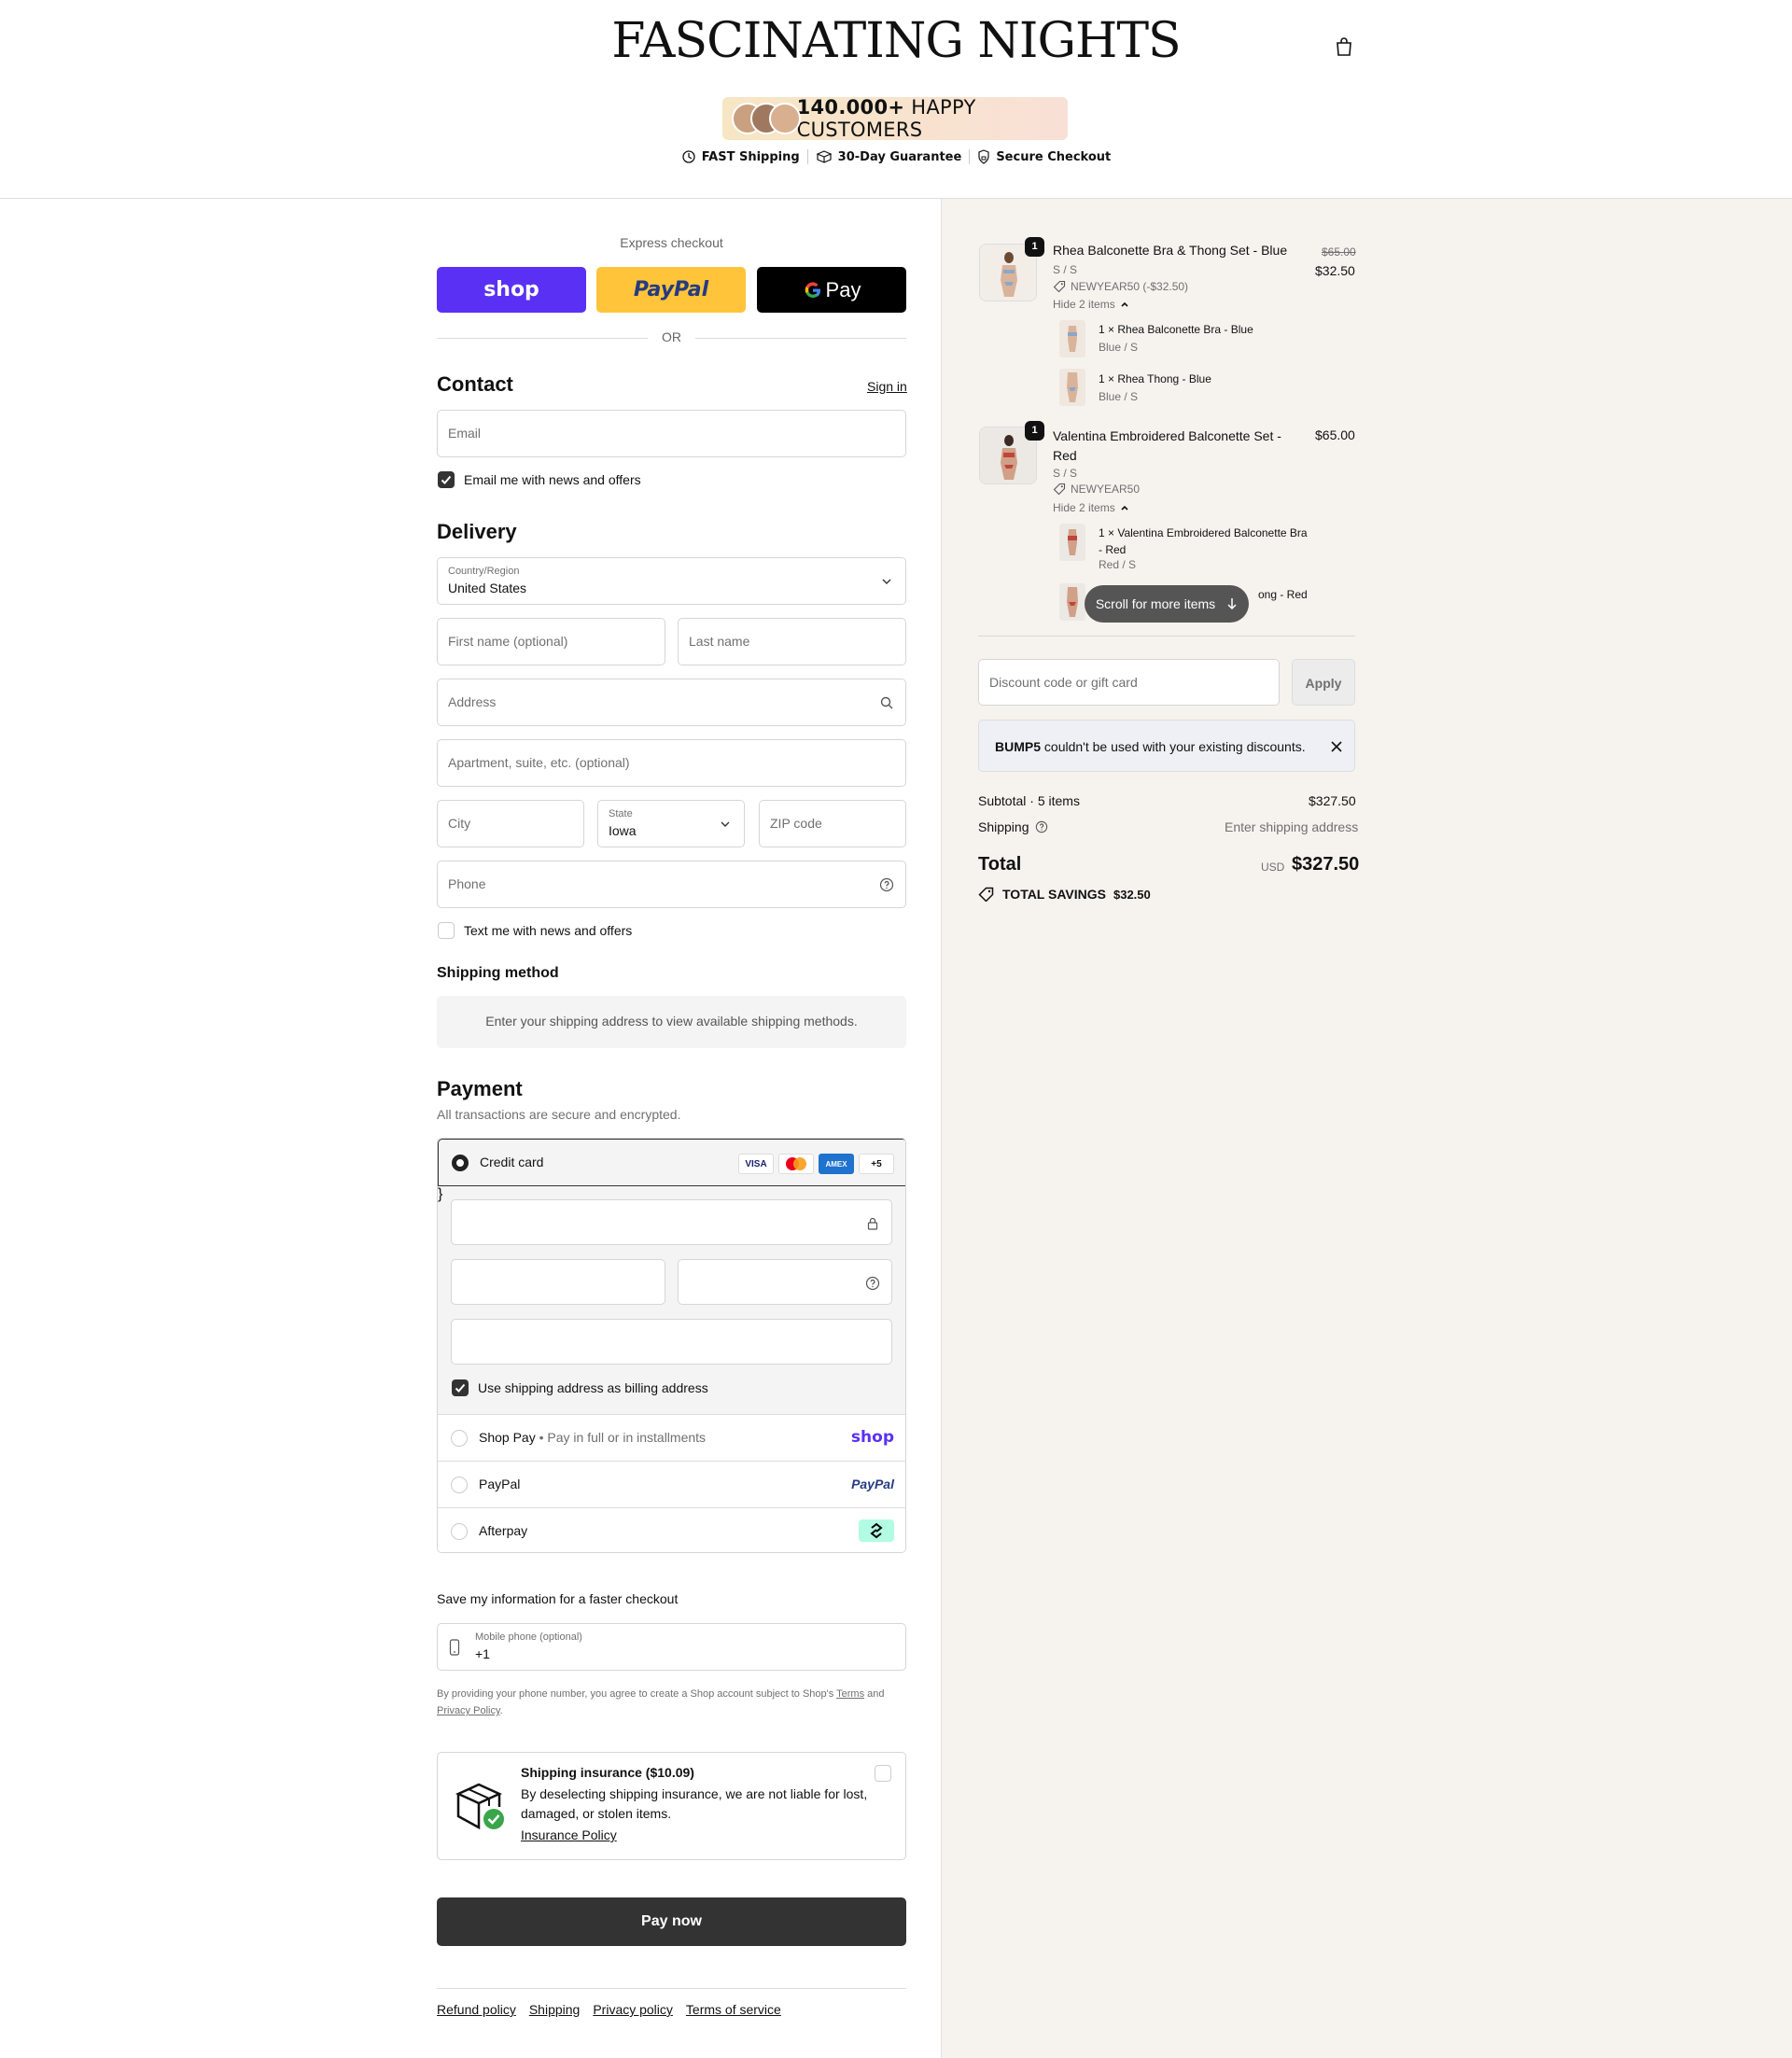  Describe the element at coordinates (1119, 347) in the screenshot. I see `sub-item-variant: Blue / S` at that location.